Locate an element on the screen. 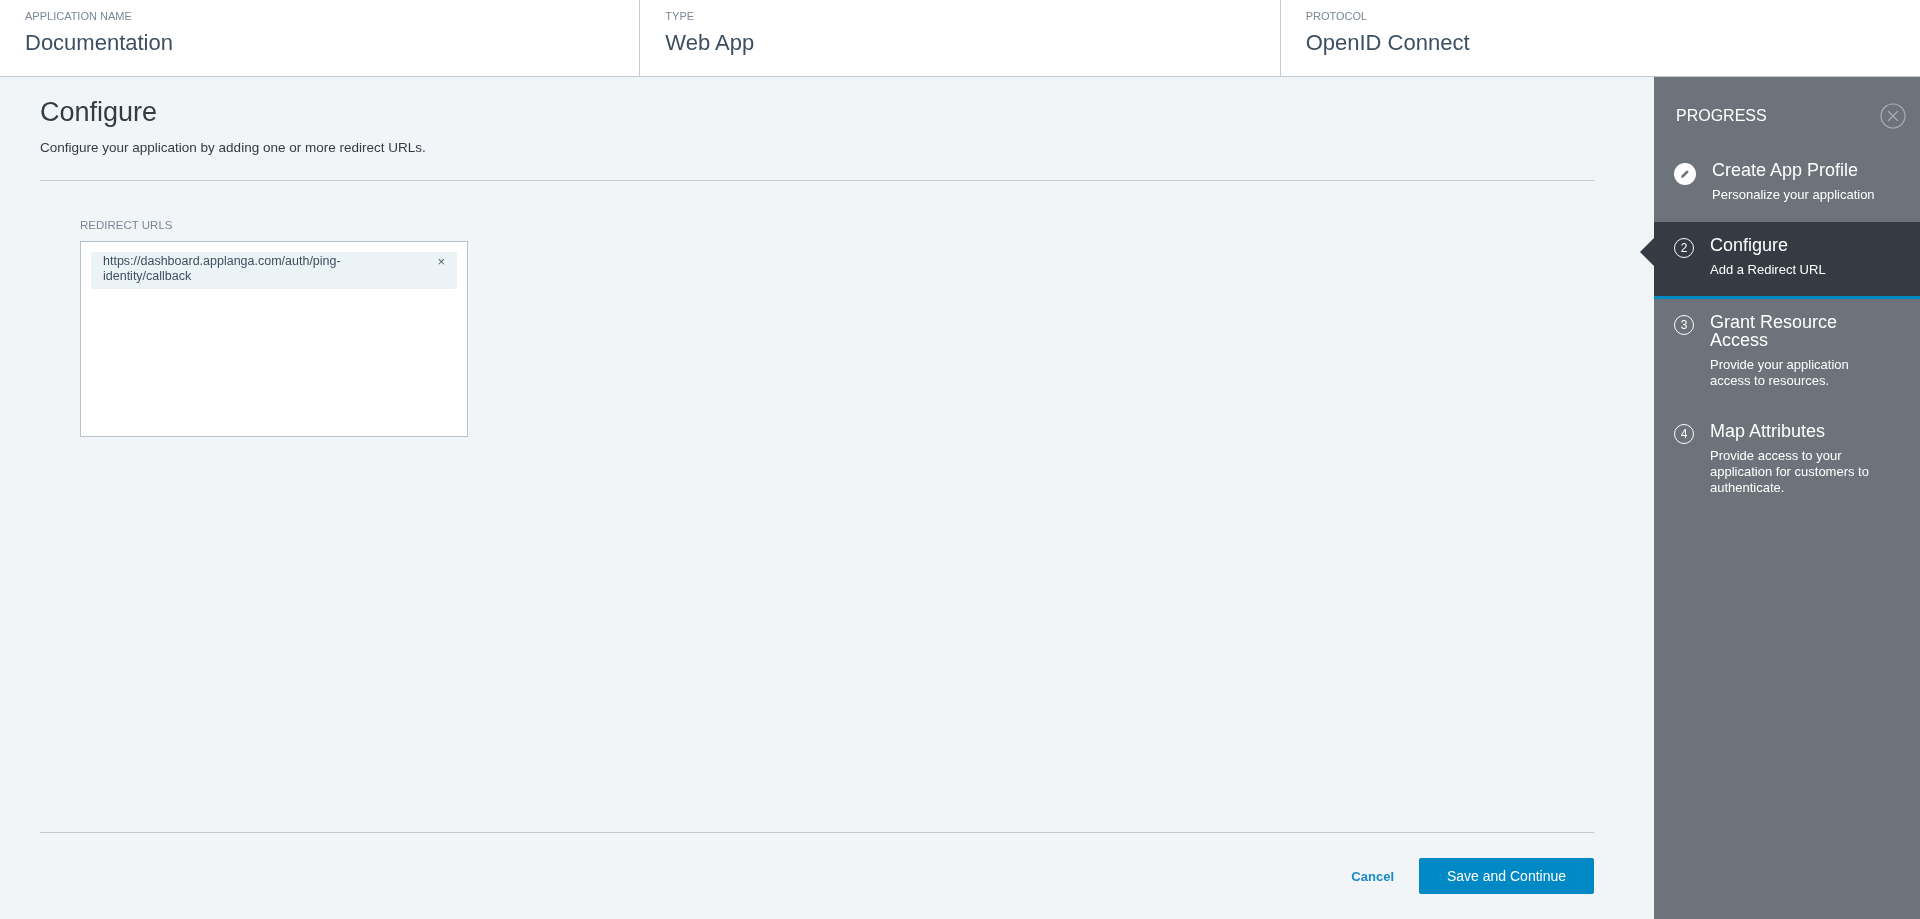 The width and height of the screenshot is (1920, 919). save-and-continue-button: Save and Continue is located at coordinates (1506, 876).